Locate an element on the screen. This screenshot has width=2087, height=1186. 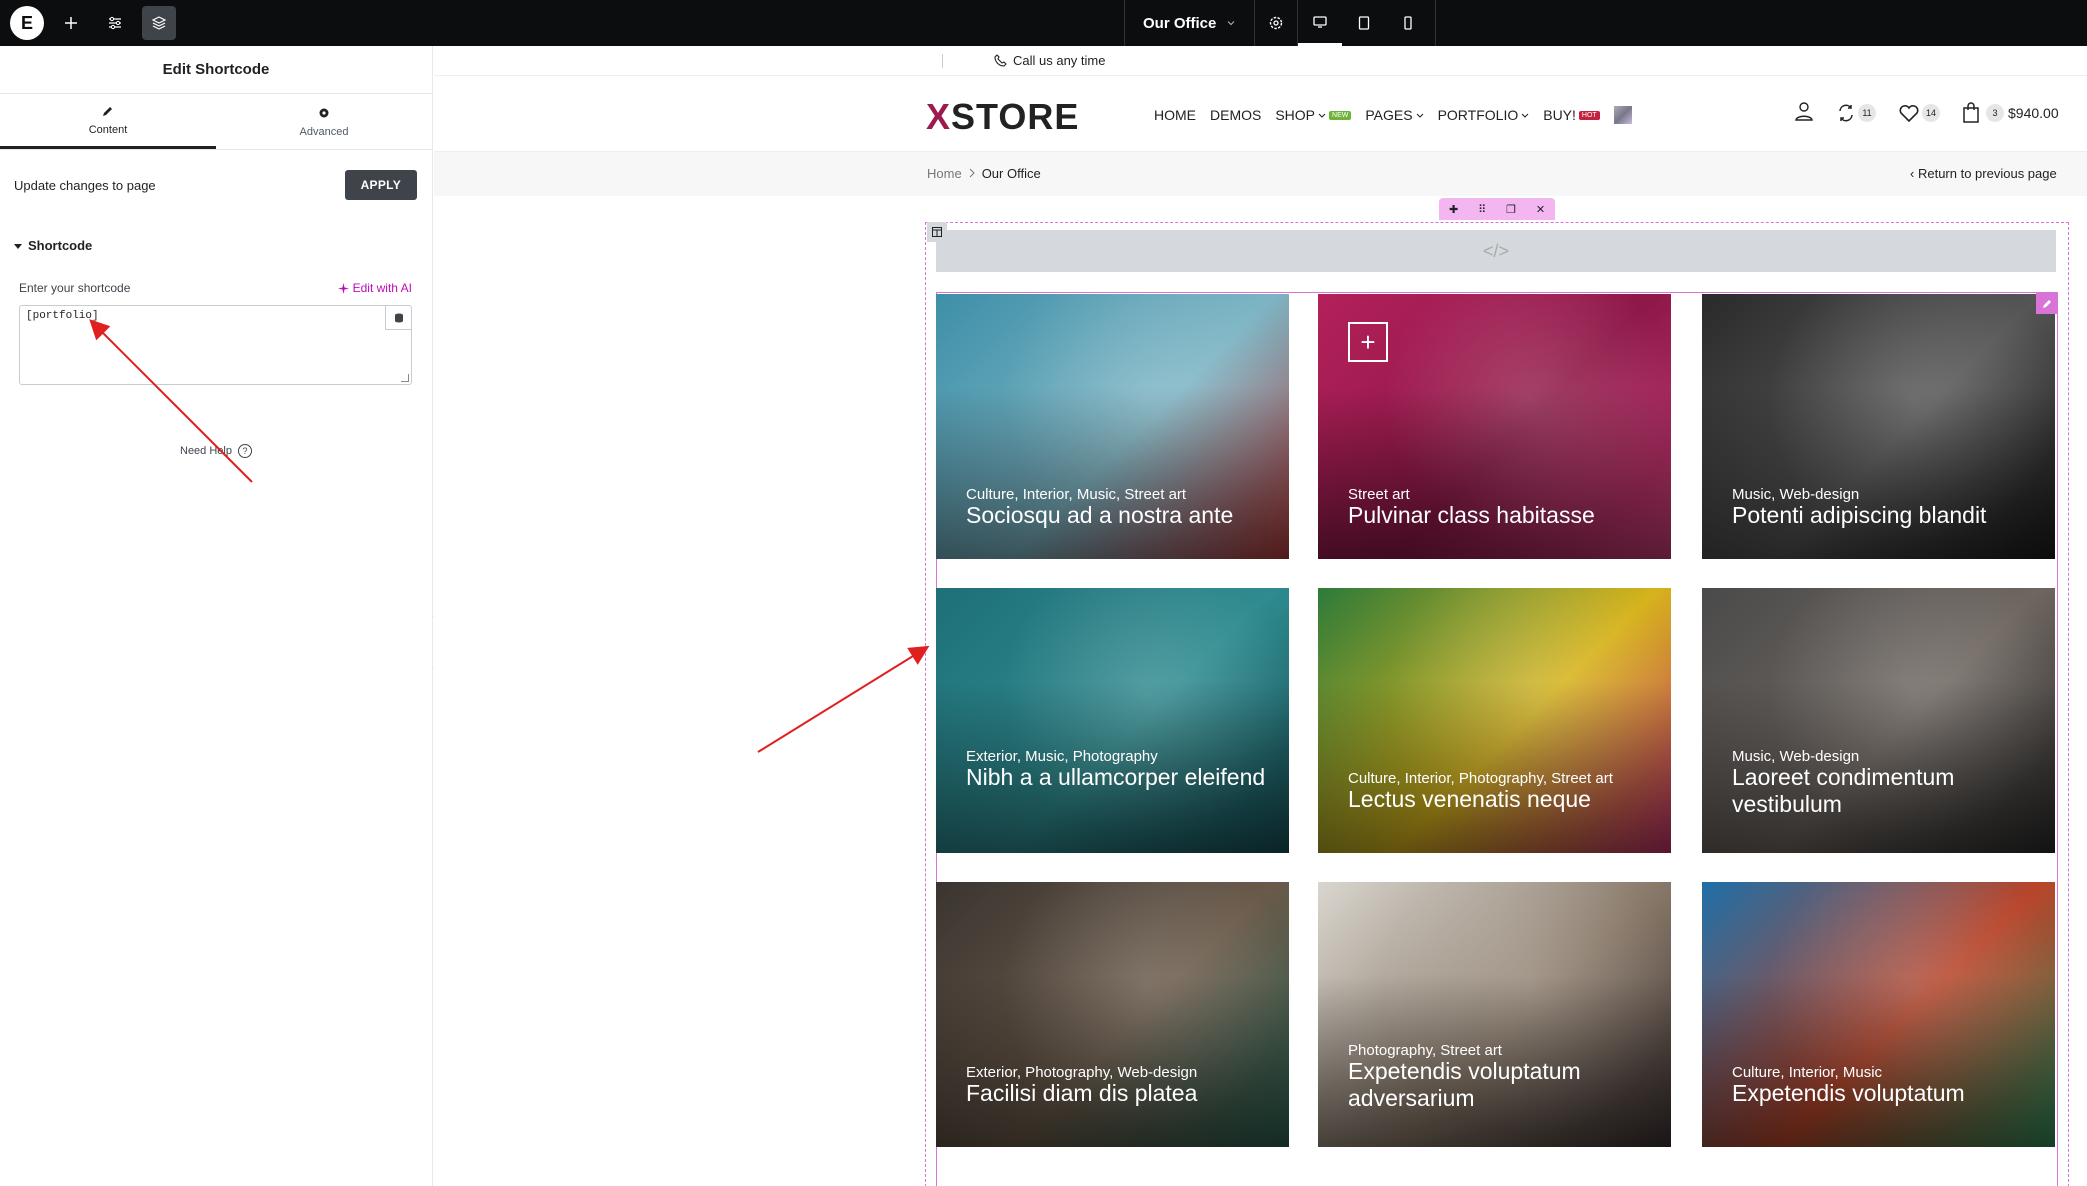
sparkle-icon is located at coordinates (343, 288).